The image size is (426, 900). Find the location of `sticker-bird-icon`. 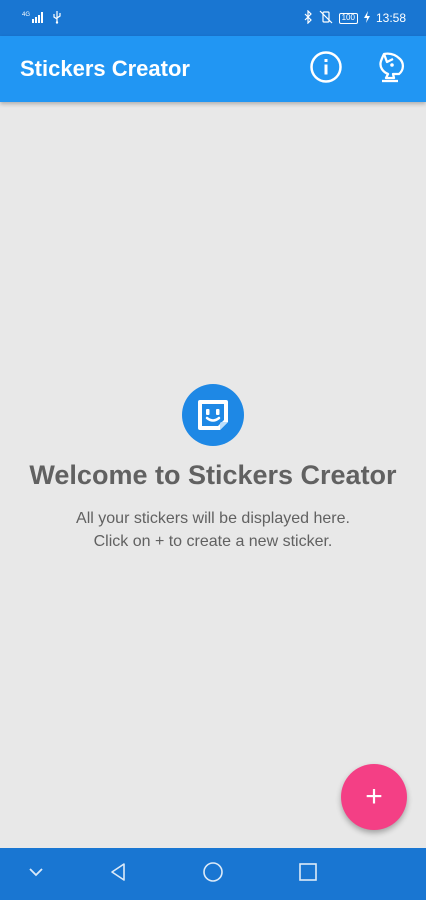

sticker-bird-icon is located at coordinates (390, 69).